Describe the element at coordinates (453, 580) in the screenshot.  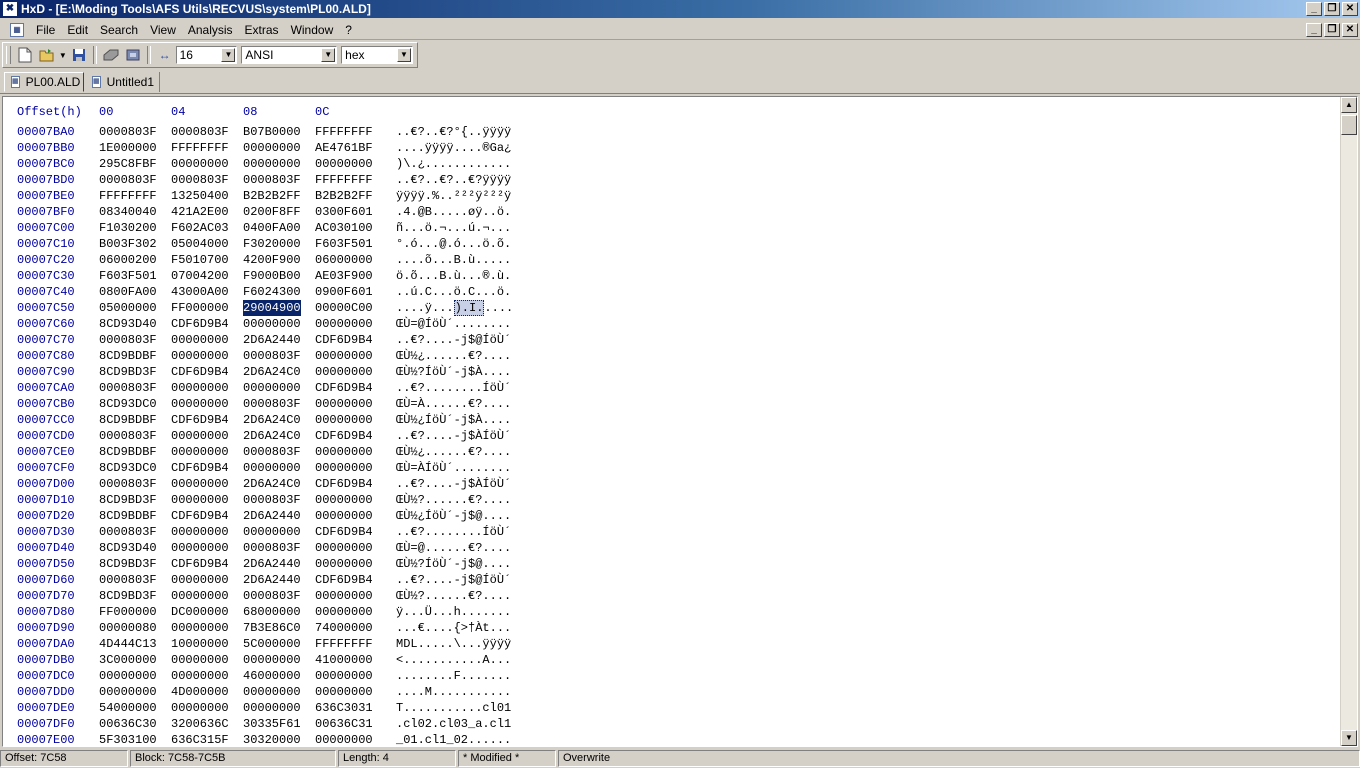
I see `text-column: ..€?....-j$@ÍöÙ´` at that location.